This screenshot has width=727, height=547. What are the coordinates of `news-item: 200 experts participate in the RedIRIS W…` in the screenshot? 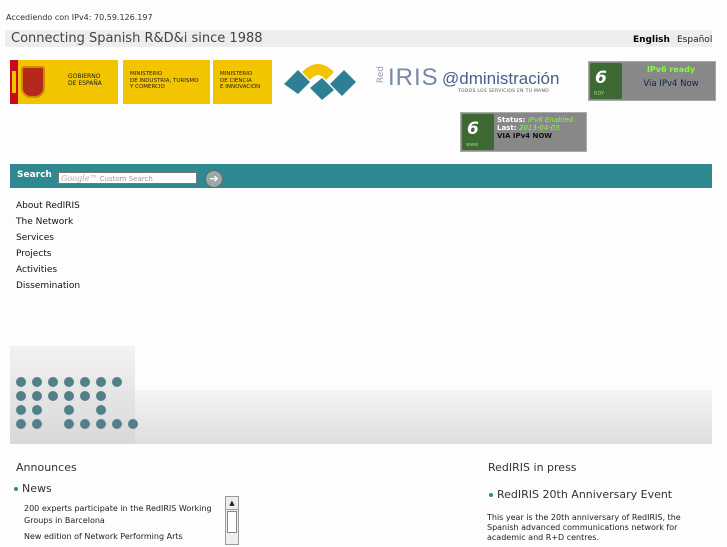 It's located at (119, 515).